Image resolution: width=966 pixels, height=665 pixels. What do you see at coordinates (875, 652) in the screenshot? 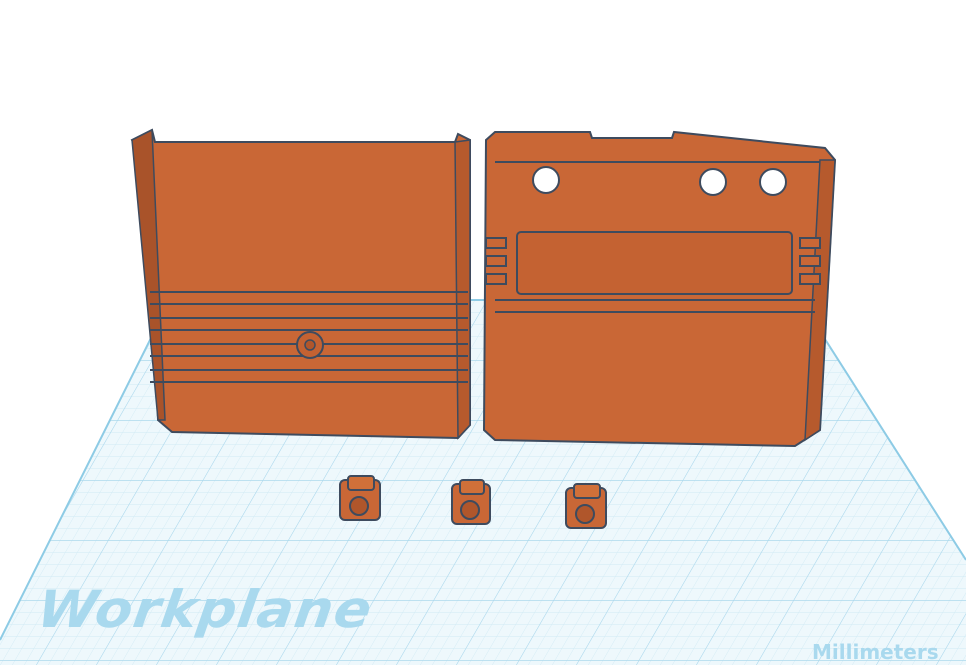
I see `units-label: Millimeters` at bounding box center [875, 652].